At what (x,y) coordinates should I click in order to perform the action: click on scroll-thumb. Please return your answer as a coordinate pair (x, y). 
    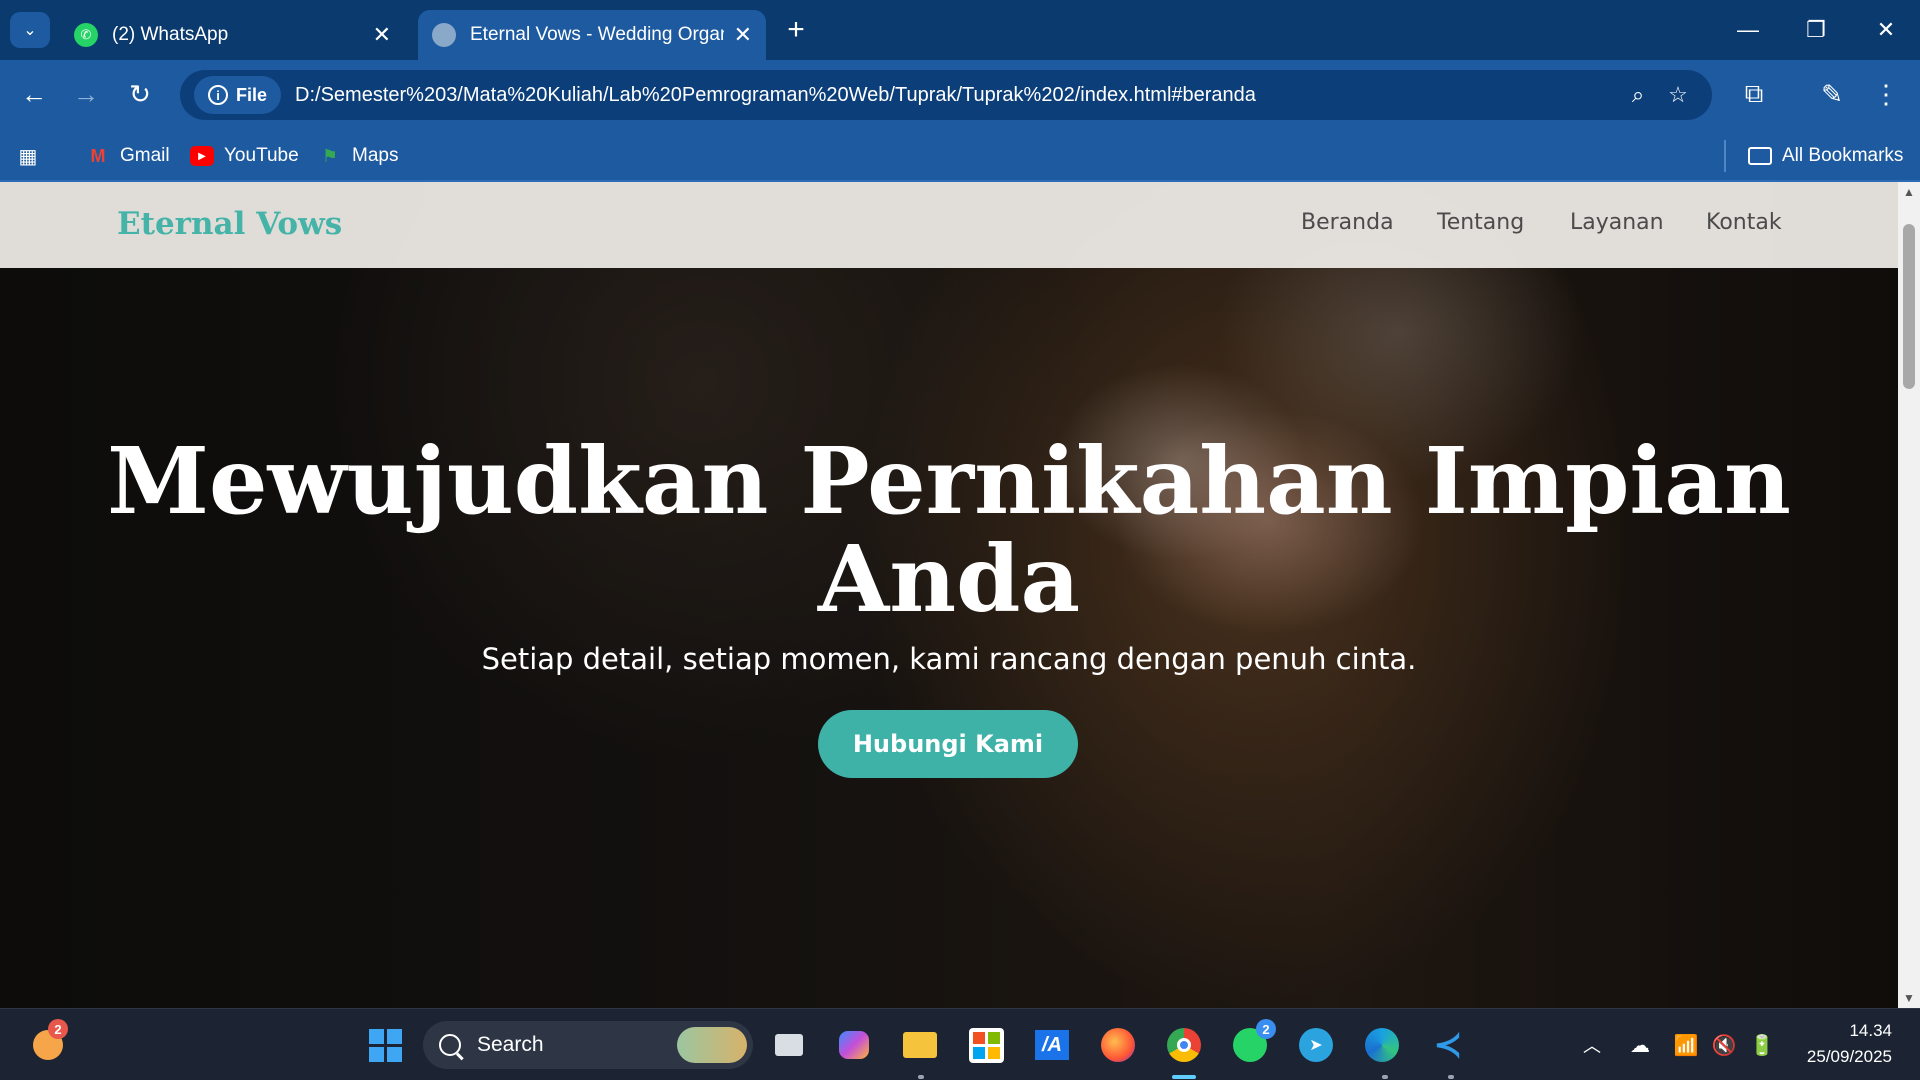
    Looking at the image, I should click on (1909, 306).